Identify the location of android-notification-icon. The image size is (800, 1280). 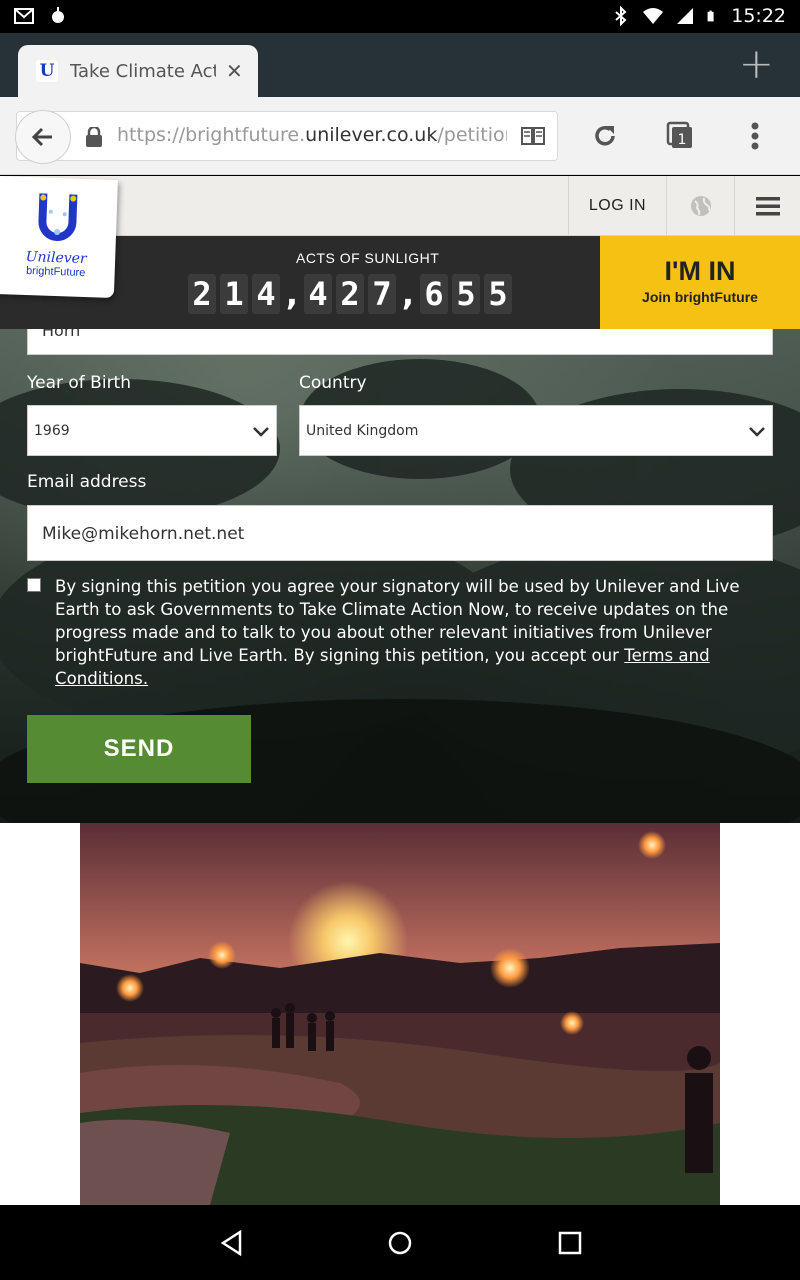
(58, 15).